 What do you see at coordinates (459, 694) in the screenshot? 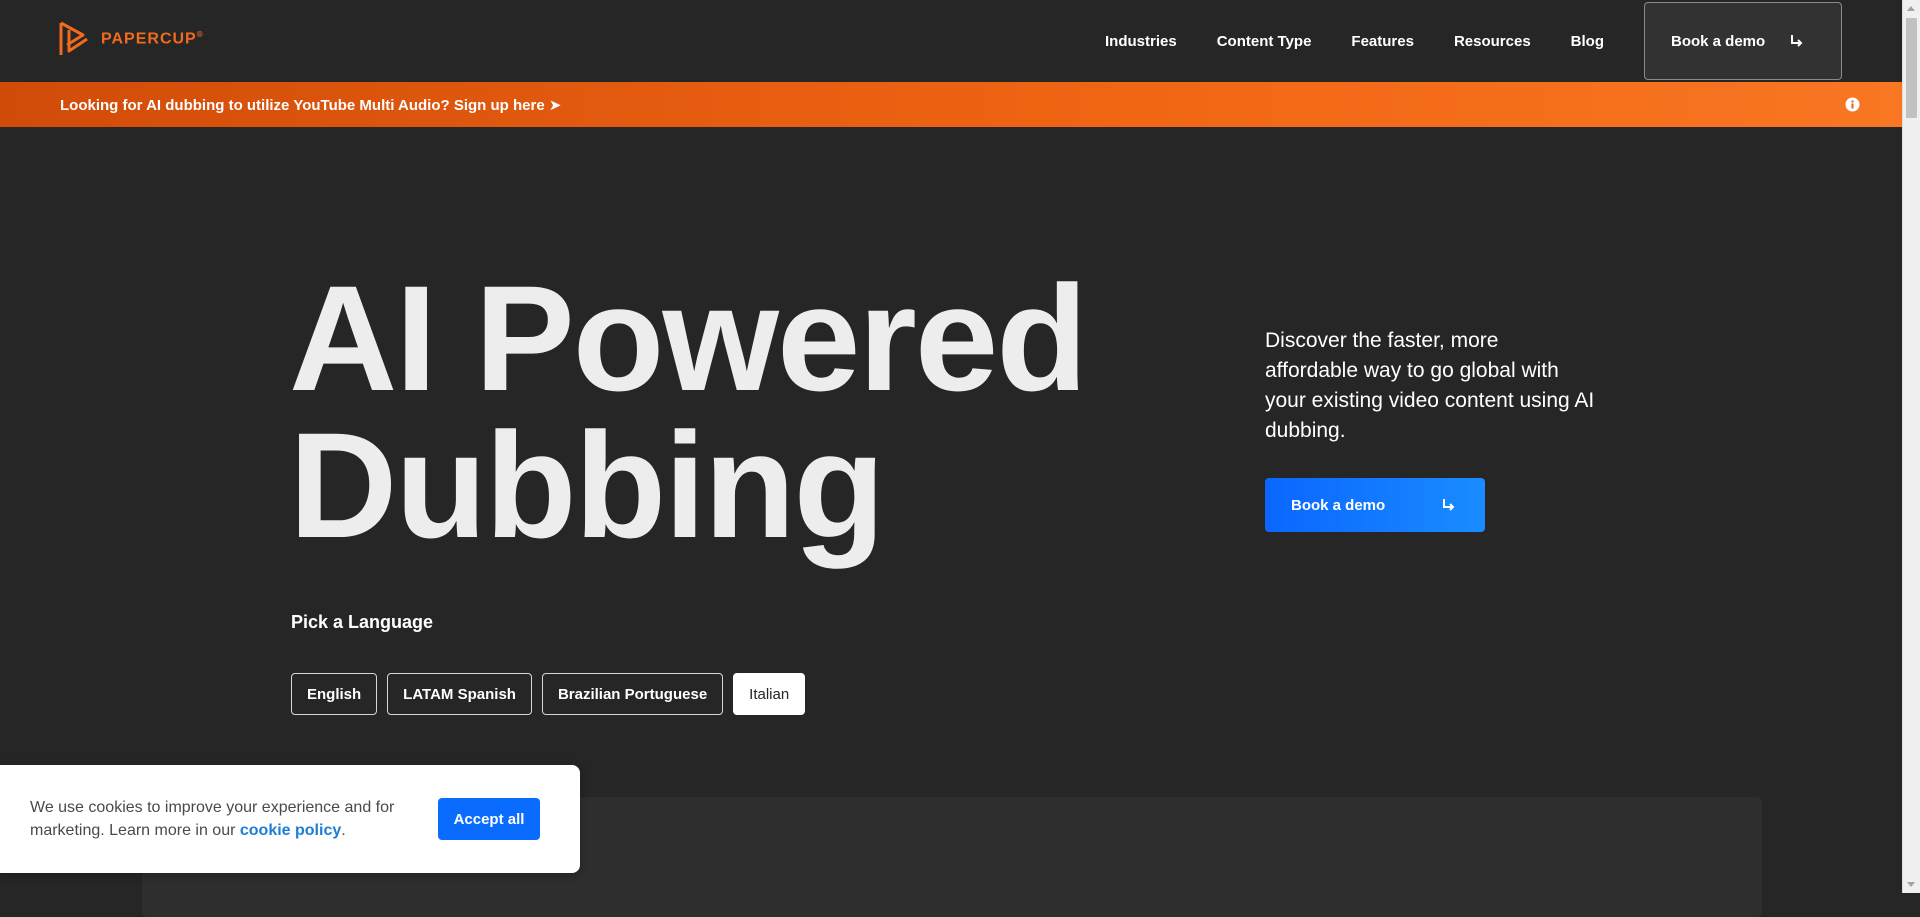
I see `language-latam-spanish-button: LATAM Spanish` at bounding box center [459, 694].